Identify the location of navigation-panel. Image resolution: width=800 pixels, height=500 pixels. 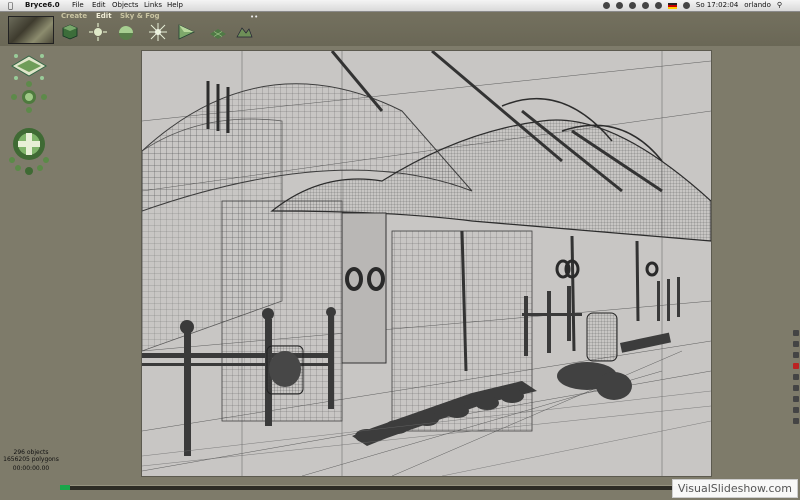
(28, 273).